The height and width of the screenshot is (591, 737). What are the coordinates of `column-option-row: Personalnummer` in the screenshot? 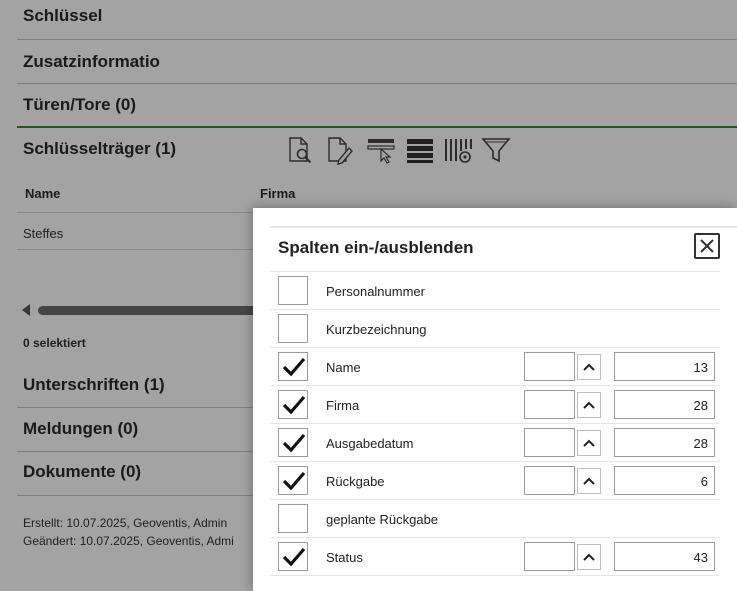 It's located at (495, 291).